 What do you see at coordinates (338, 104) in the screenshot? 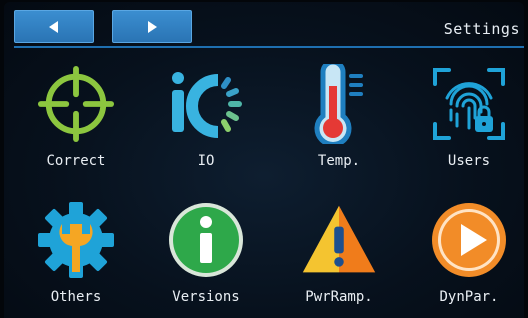
I see `thermometer-icon` at bounding box center [338, 104].